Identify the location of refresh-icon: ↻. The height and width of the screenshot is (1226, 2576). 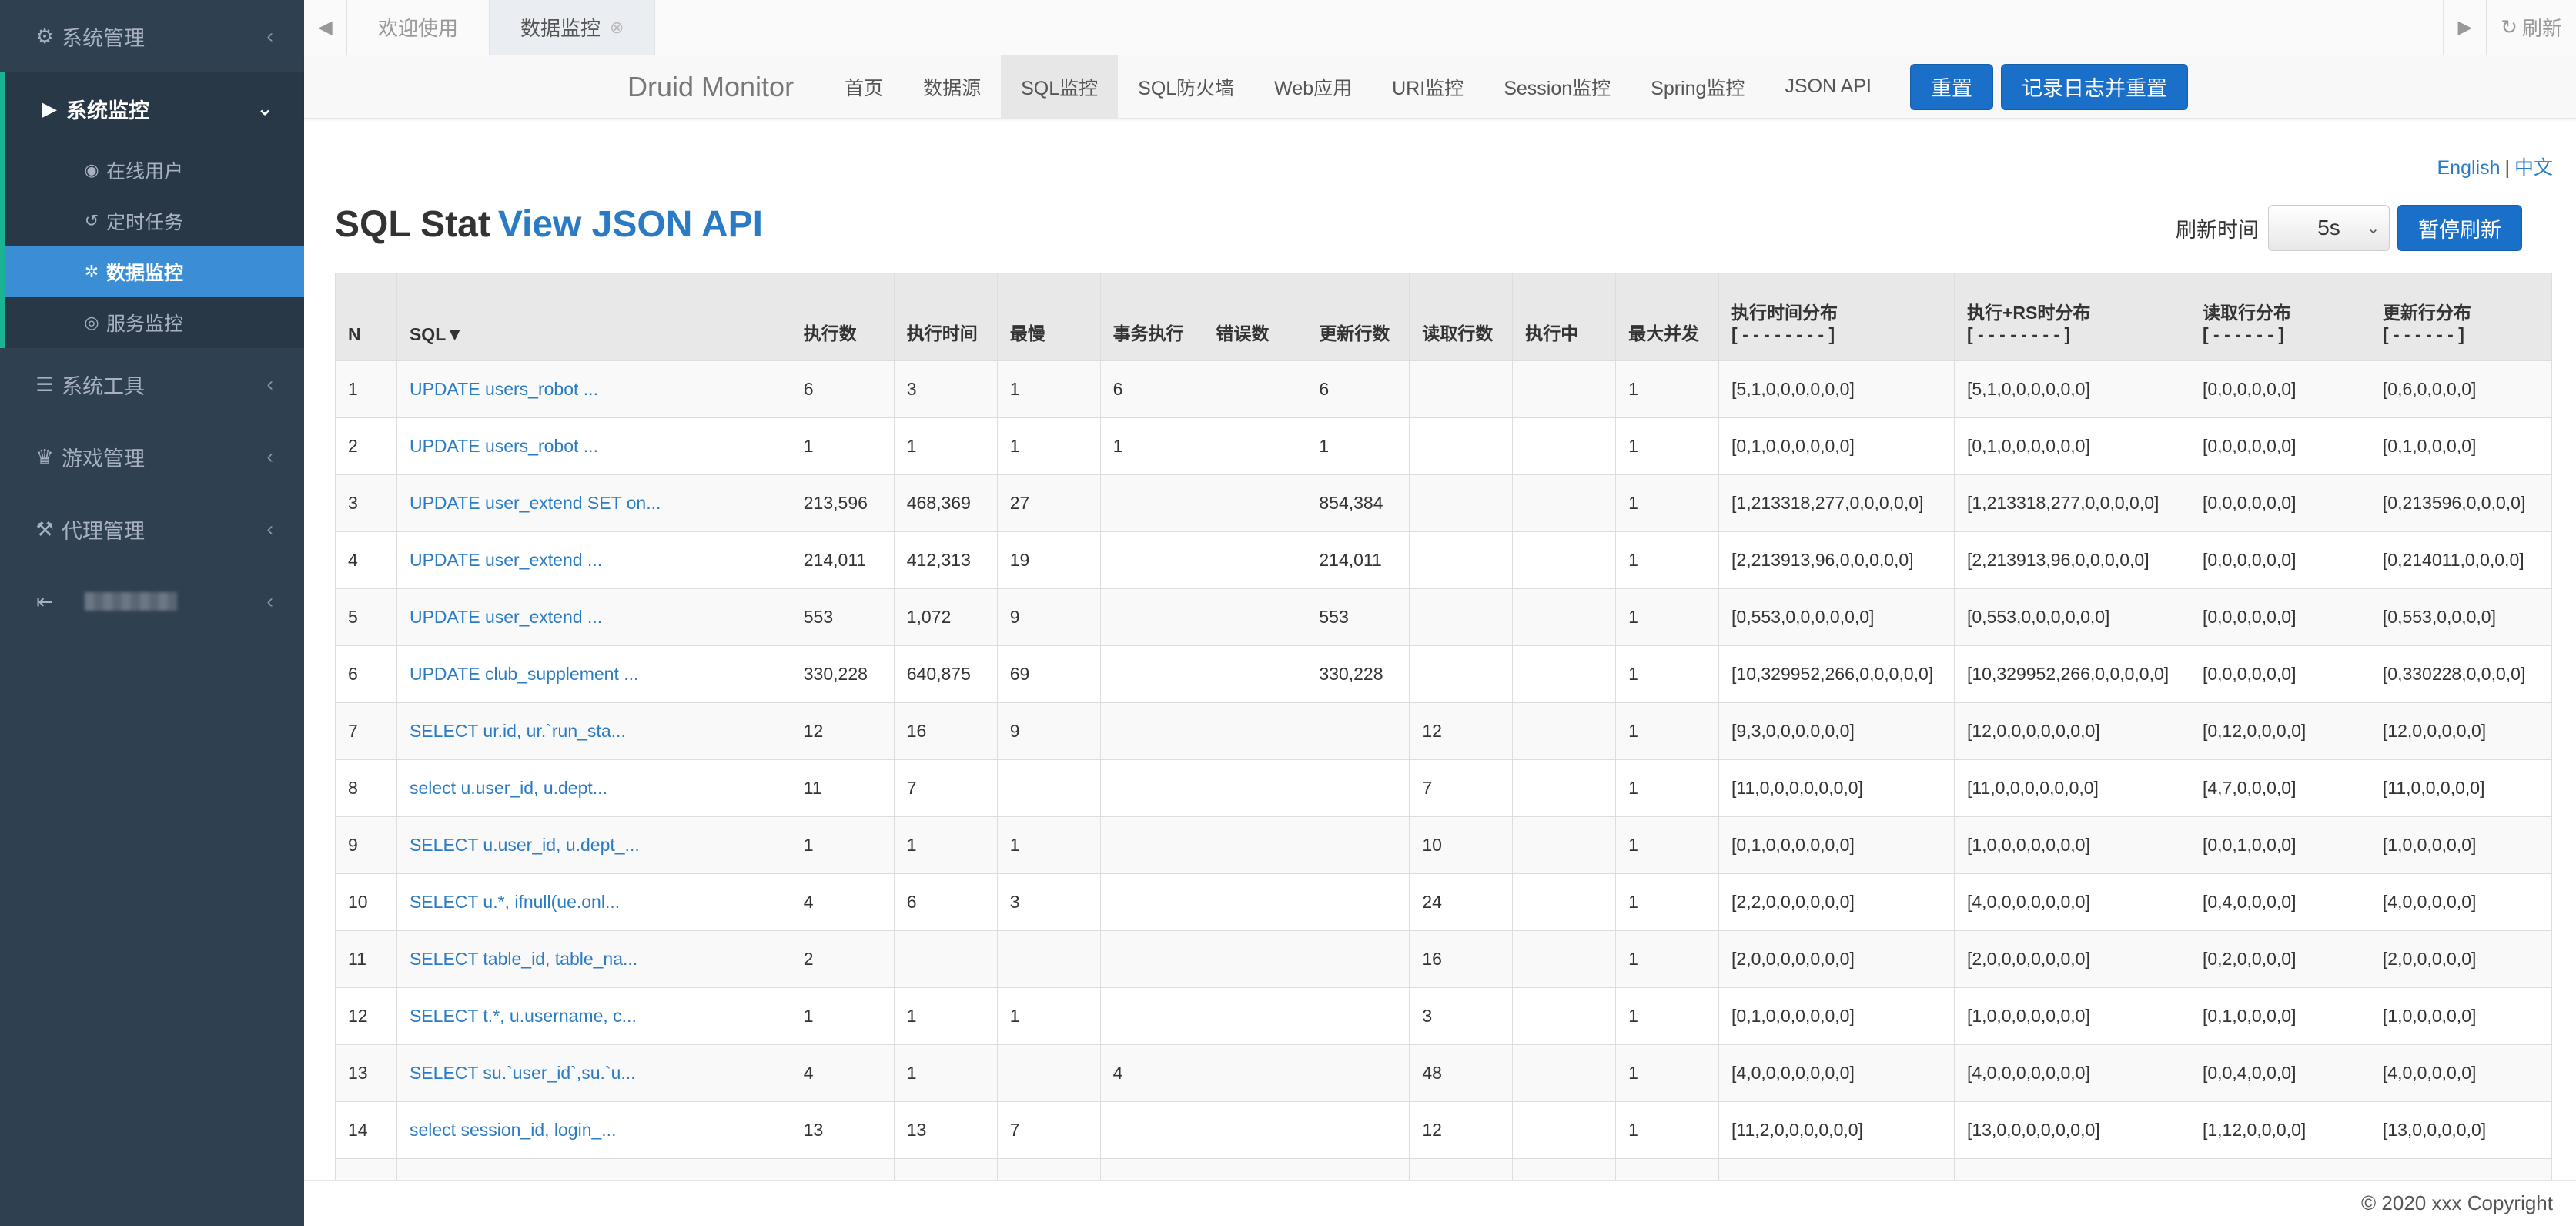
(2509, 27).